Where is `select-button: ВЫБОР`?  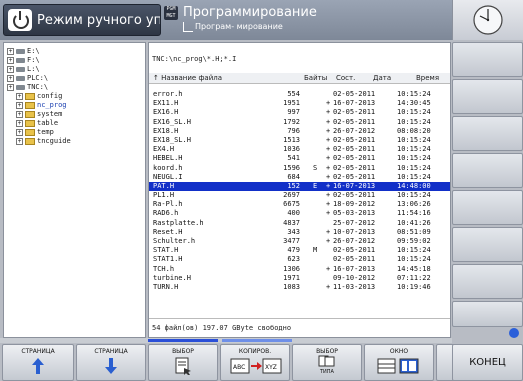
select-button: ВЫБОР is located at coordinates (183, 362).